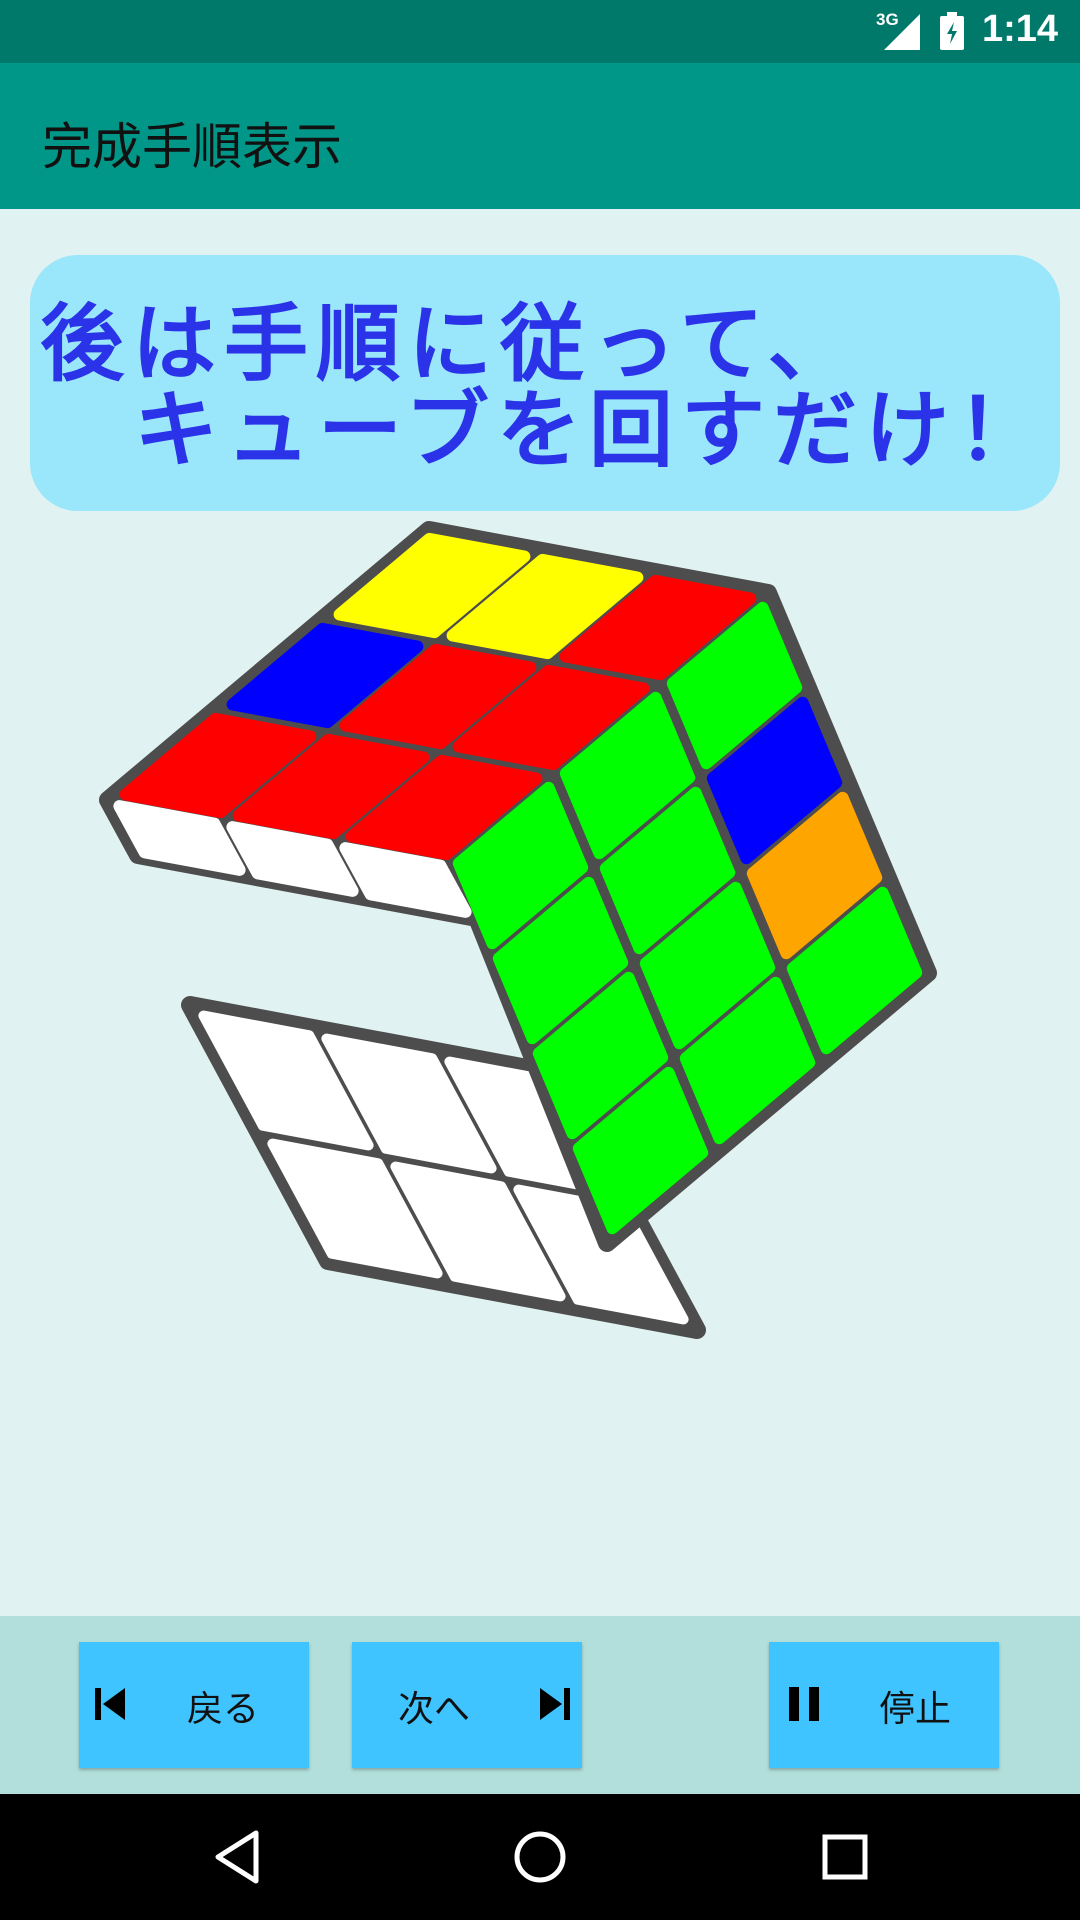  Describe the element at coordinates (804, 1704) in the screenshot. I see `pause-icon` at that location.